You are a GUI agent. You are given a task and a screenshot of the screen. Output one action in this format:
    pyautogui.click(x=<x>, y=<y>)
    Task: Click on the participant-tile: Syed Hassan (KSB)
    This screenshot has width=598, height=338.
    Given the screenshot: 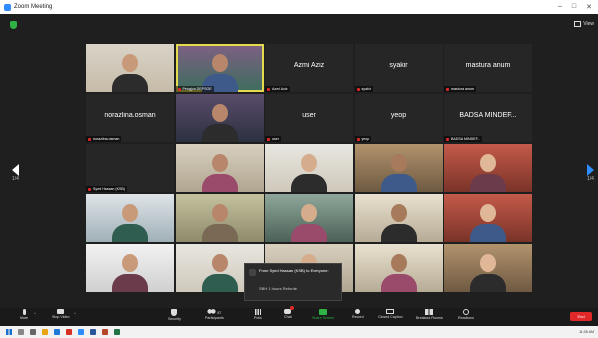 What is the action you would take?
    pyautogui.click(x=130, y=168)
    